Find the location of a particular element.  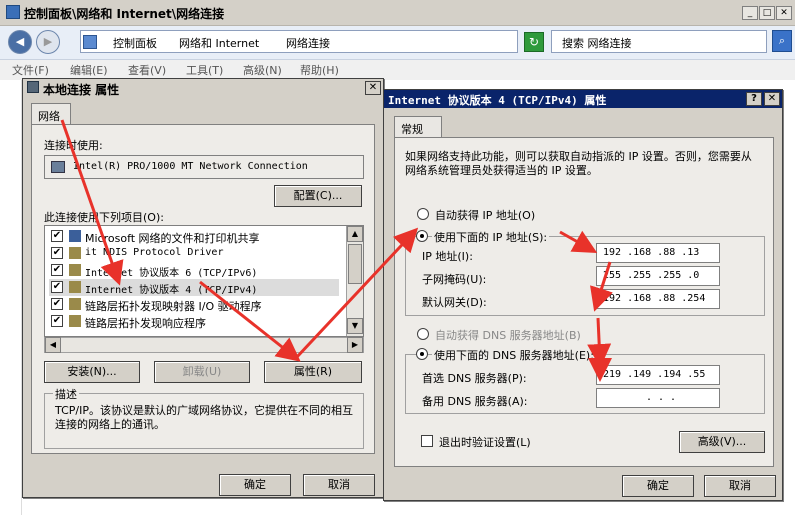

arrow-to-ip-field is located at coordinates (578, 241).